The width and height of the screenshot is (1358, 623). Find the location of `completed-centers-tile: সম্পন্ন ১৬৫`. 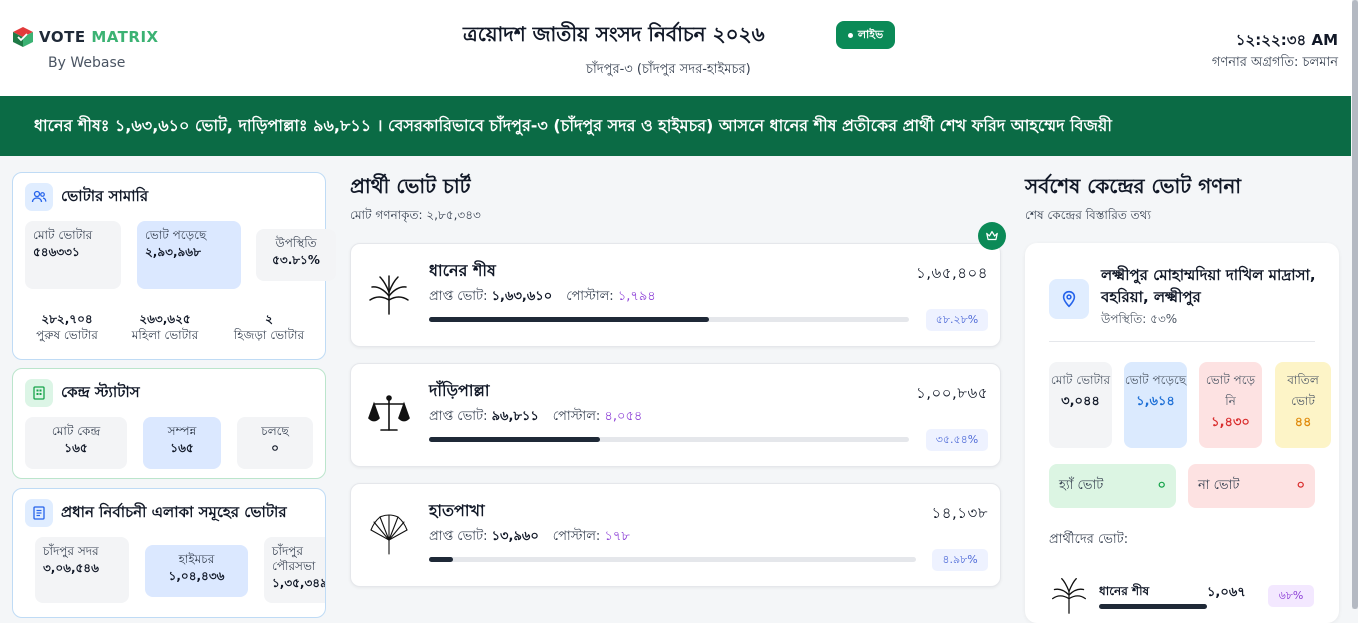

completed-centers-tile: সম্পন্ন ১৬৫ is located at coordinates (182, 443).